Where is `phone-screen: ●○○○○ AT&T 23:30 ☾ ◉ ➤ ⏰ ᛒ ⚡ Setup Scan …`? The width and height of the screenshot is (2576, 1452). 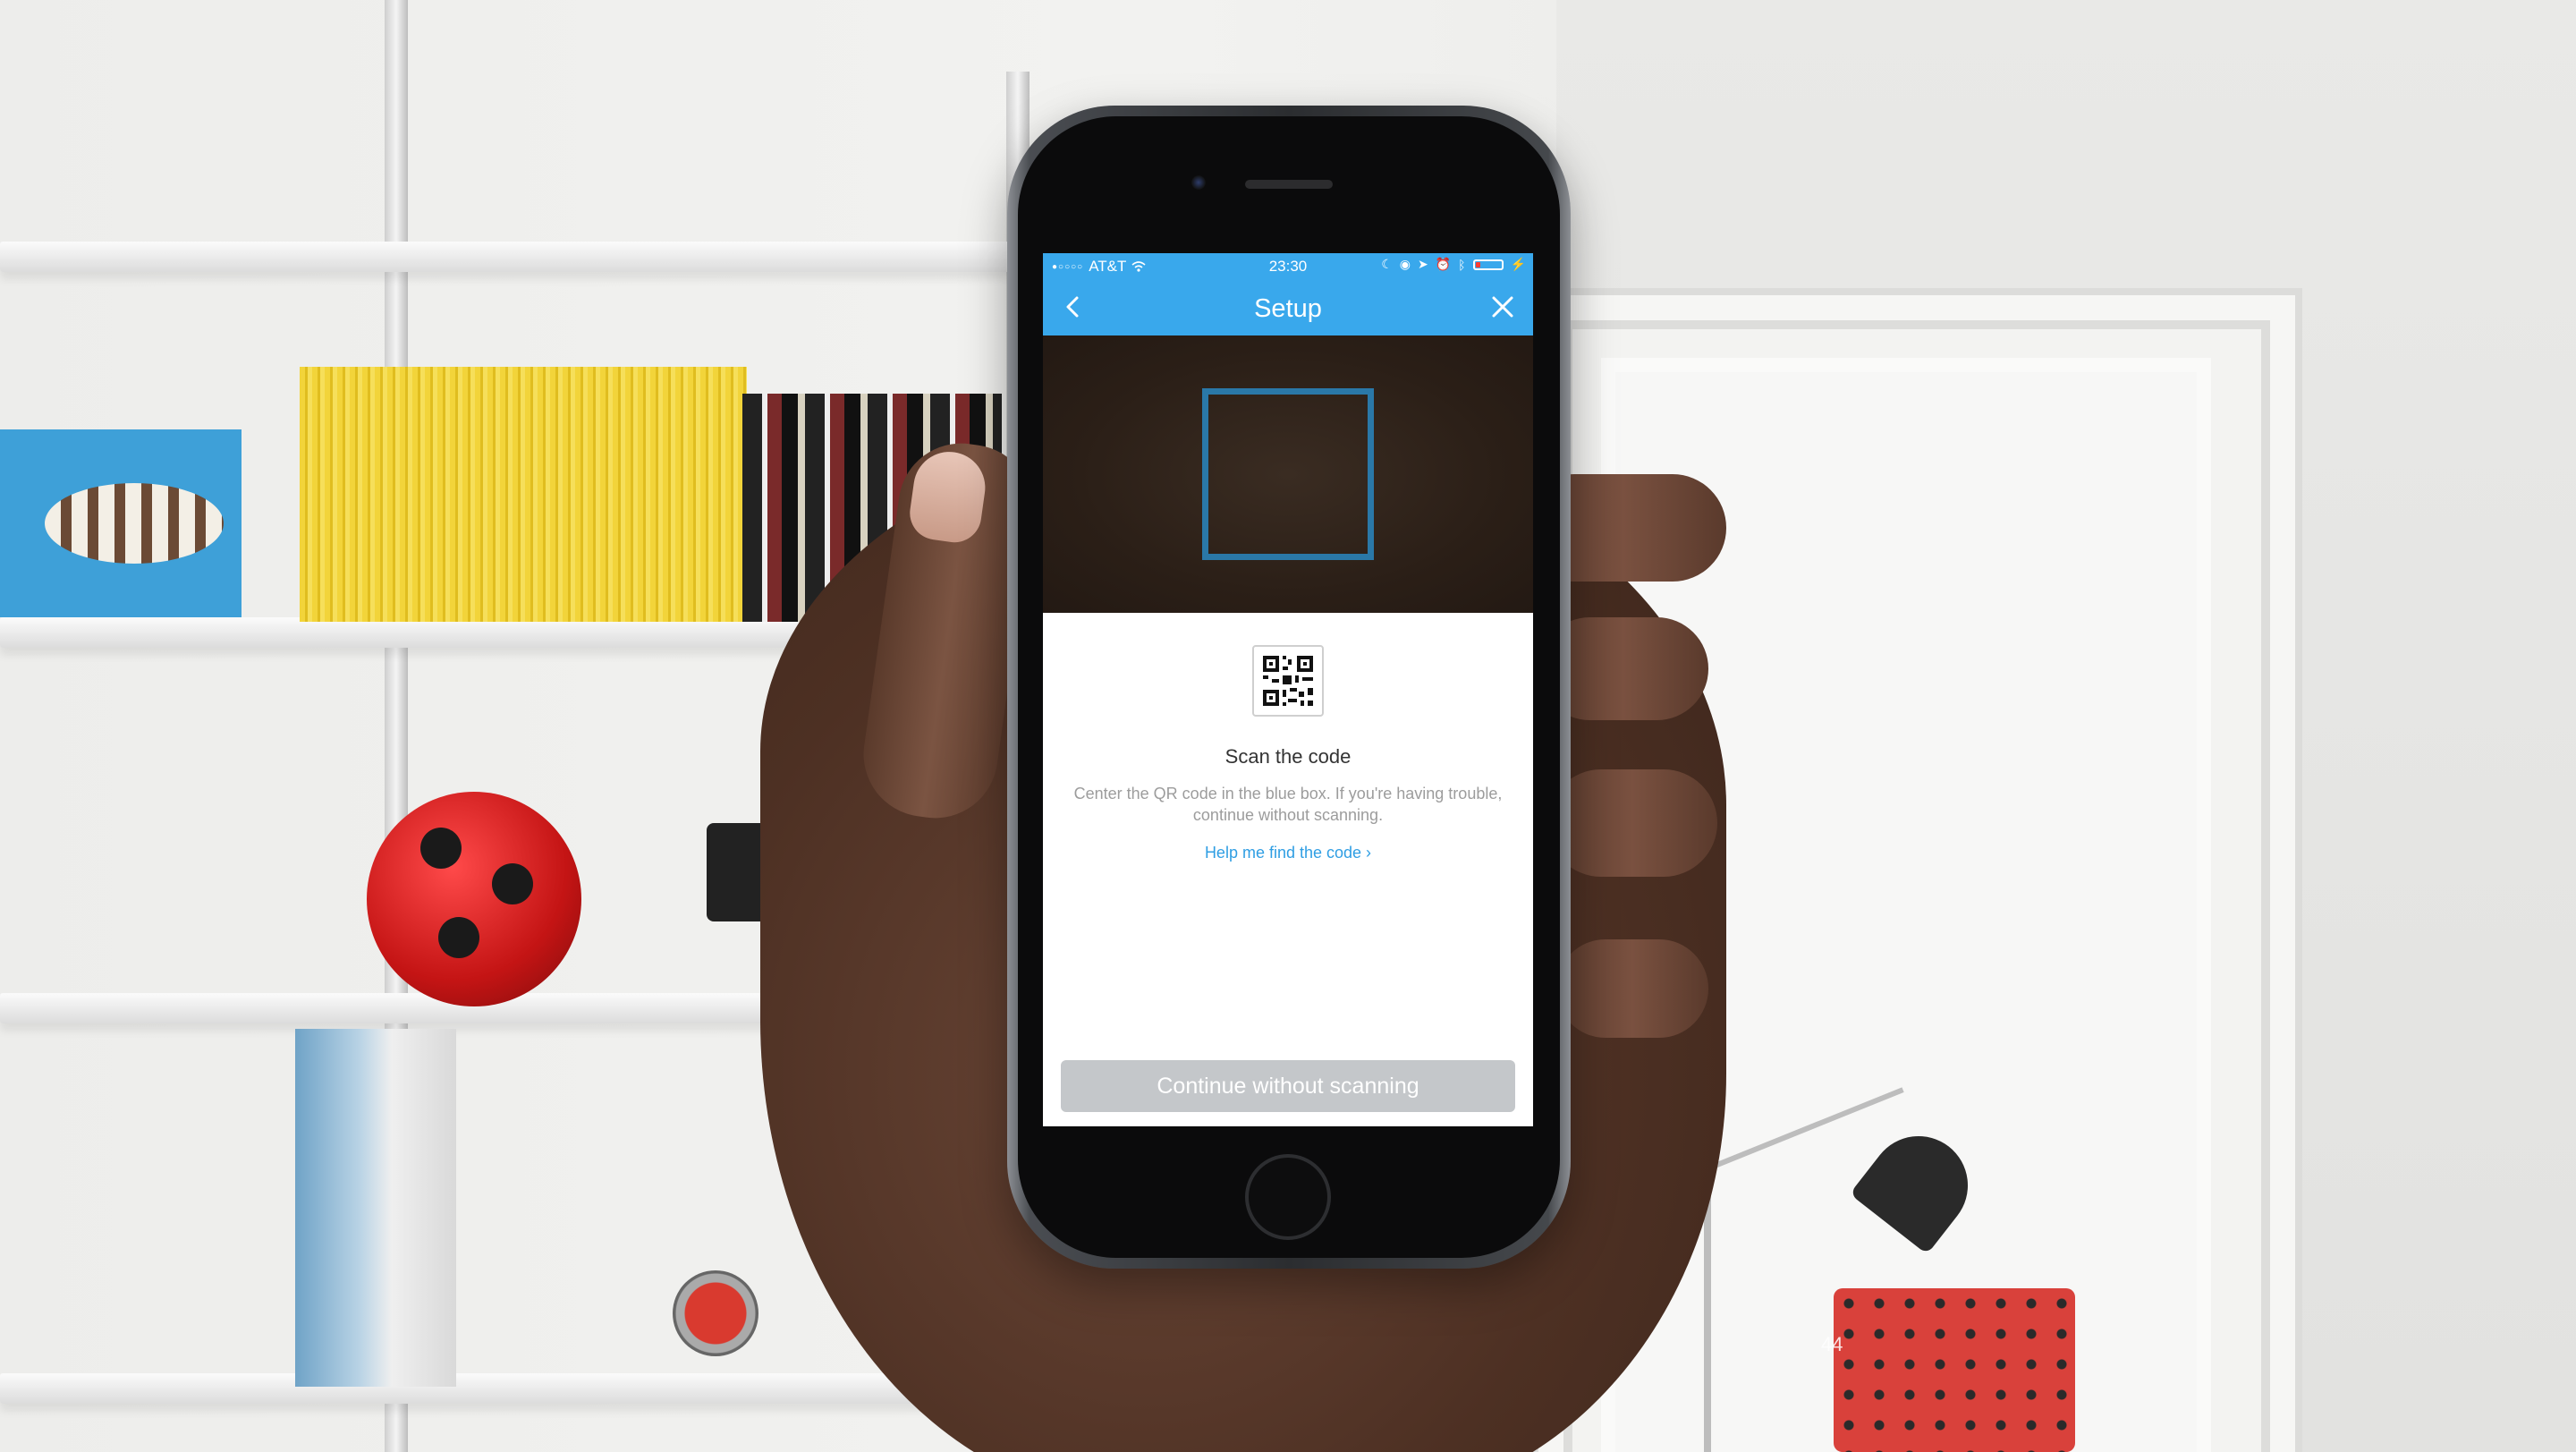 phone-screen: ●○○○○ AT&T 23:30 ☾ ◉ ➤ ⏰ ᛒ ⚡ Setup Scan … is located at coordinates (1288, 689).